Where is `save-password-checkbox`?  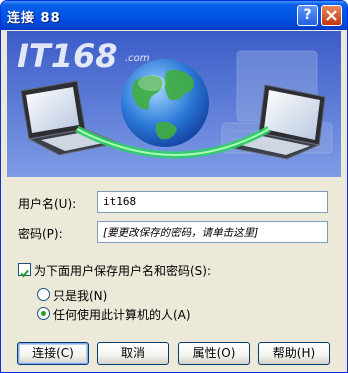
save-password-checkbox is located at coordinates (24, 270).